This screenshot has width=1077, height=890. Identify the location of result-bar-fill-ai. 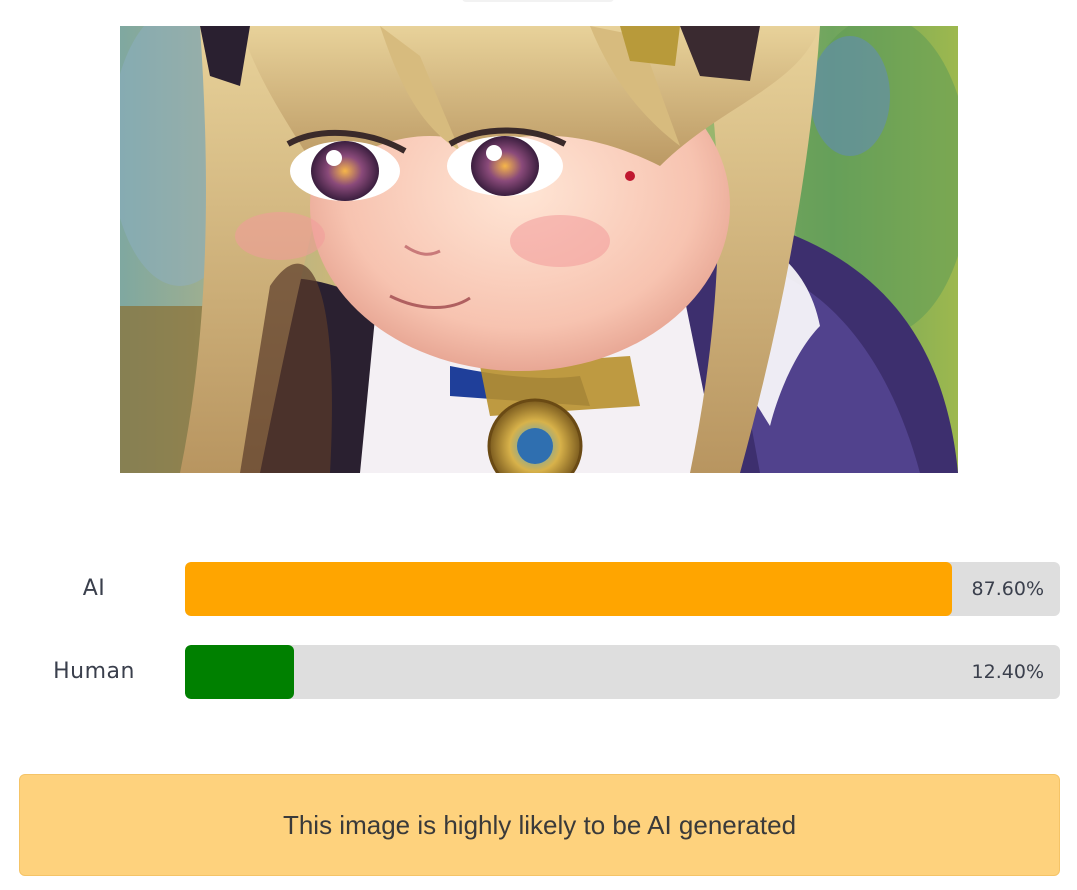
(568, 589).